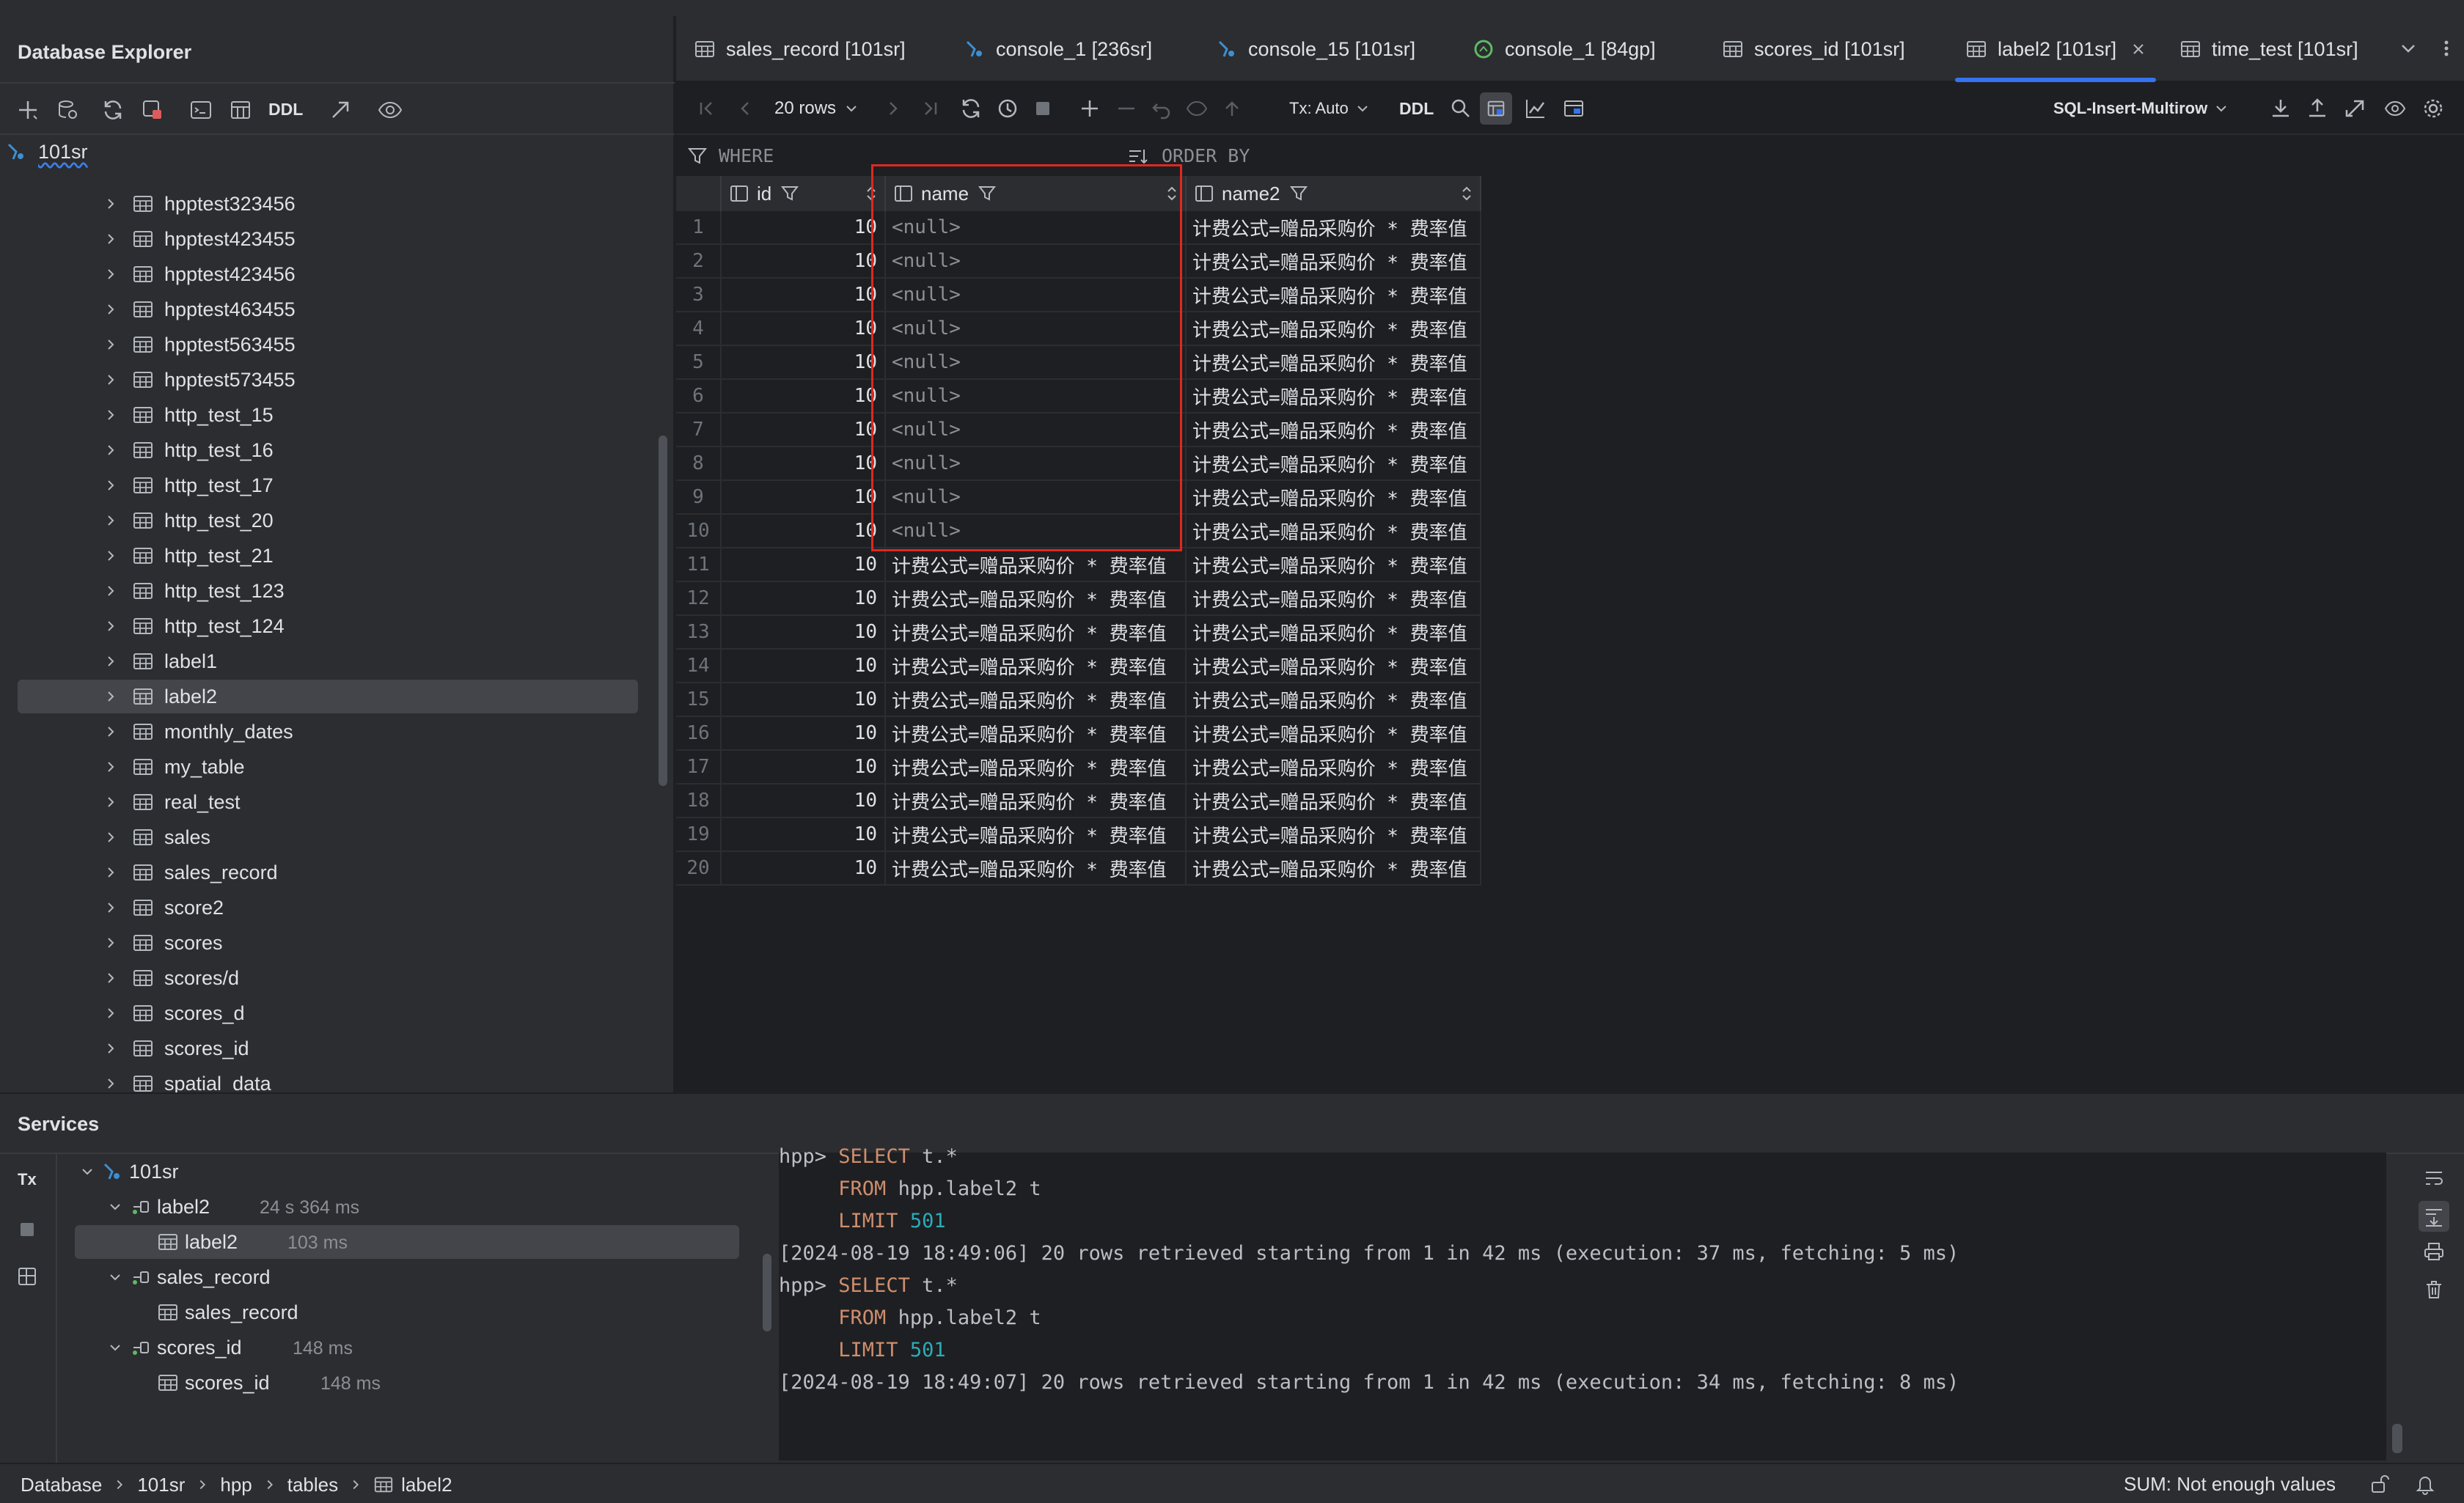 Image resolution: width=2464 pixels, height=1503 pixels. What do you see at coordinates (240, 110) in the screenshot?
I see `table-view-icon` at bounding box center [240, 110].